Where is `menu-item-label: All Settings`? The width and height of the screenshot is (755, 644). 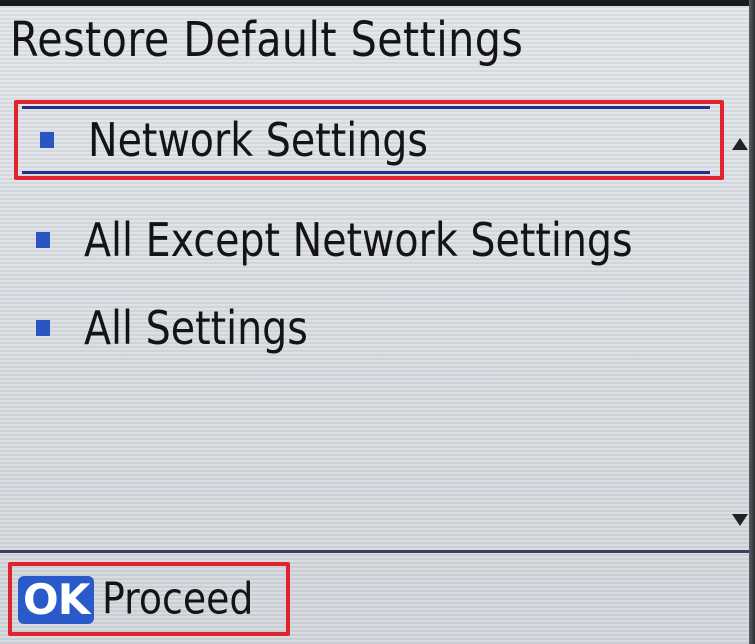 menu-item-label: All Settings is located at coordinates (196, 328).